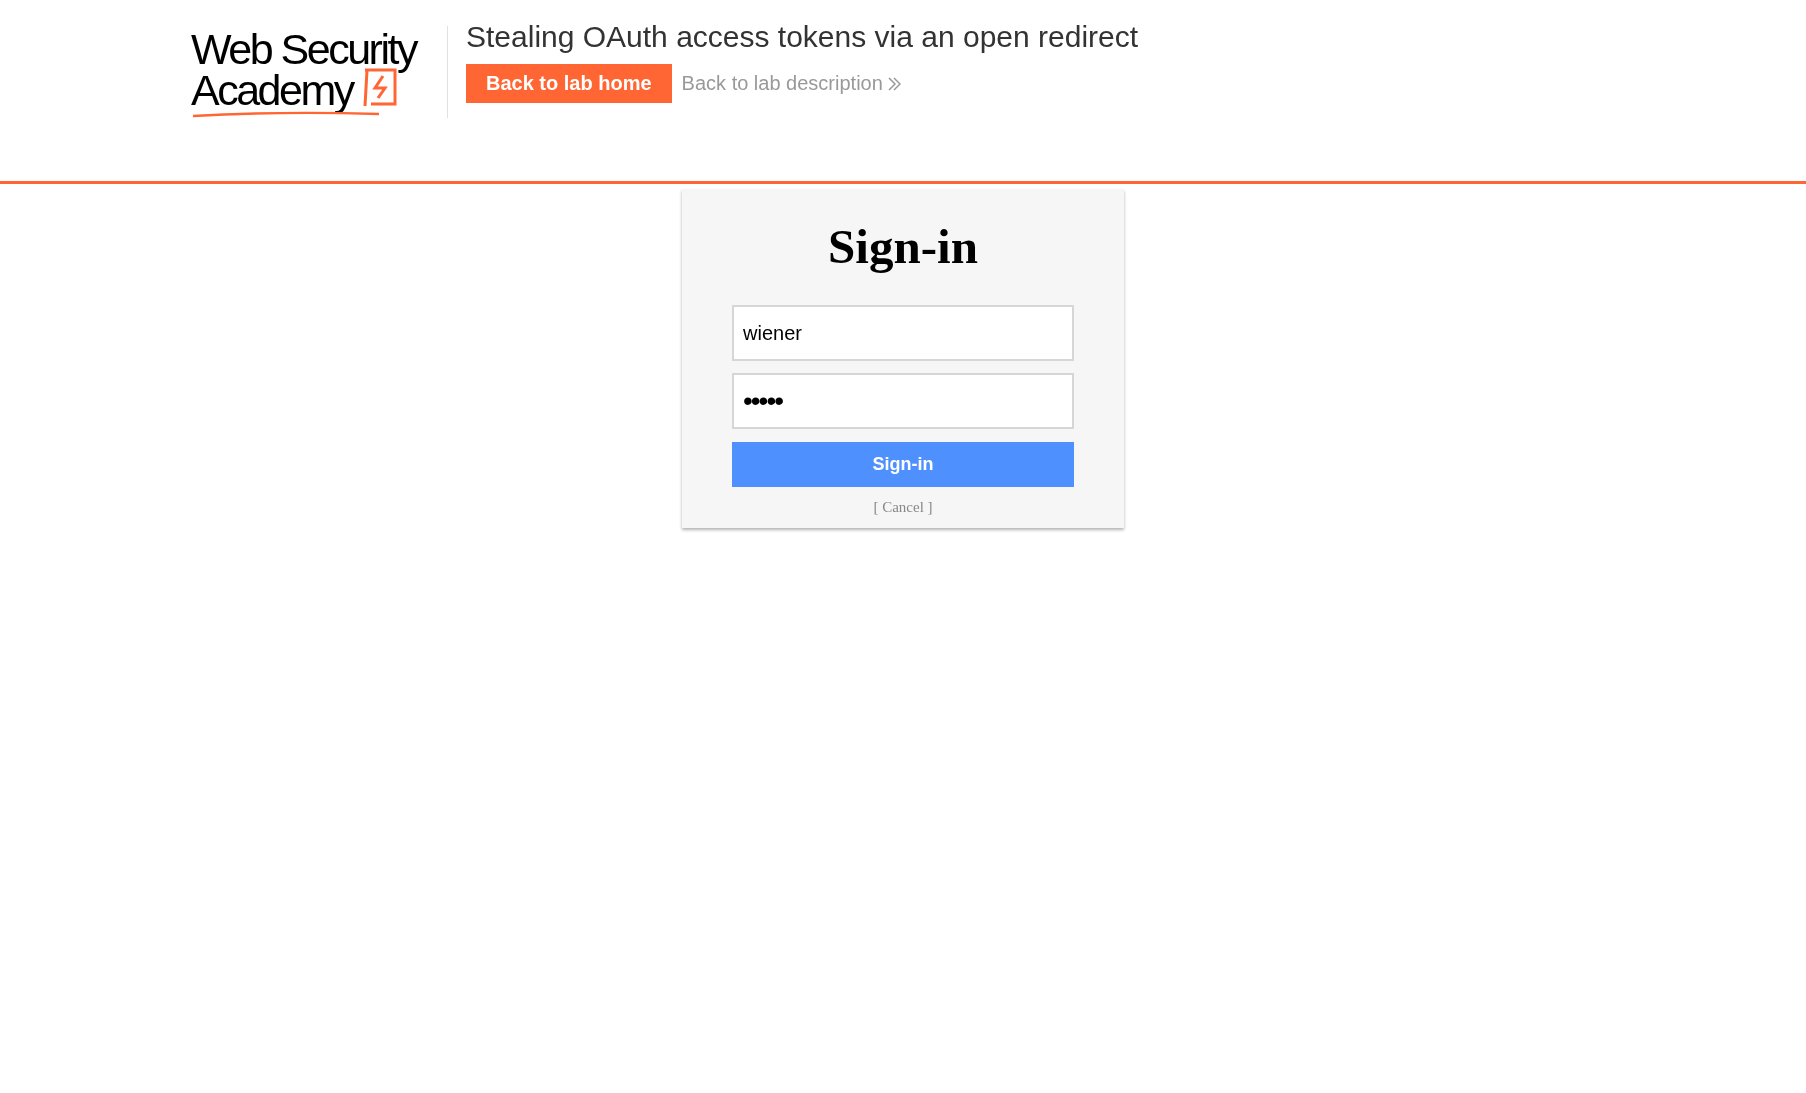  What do you see at coordinates (791, 83) in the screenshot?
I see `back-to-lab-description-link: Back to lab description` at bounding box center [791, 83].